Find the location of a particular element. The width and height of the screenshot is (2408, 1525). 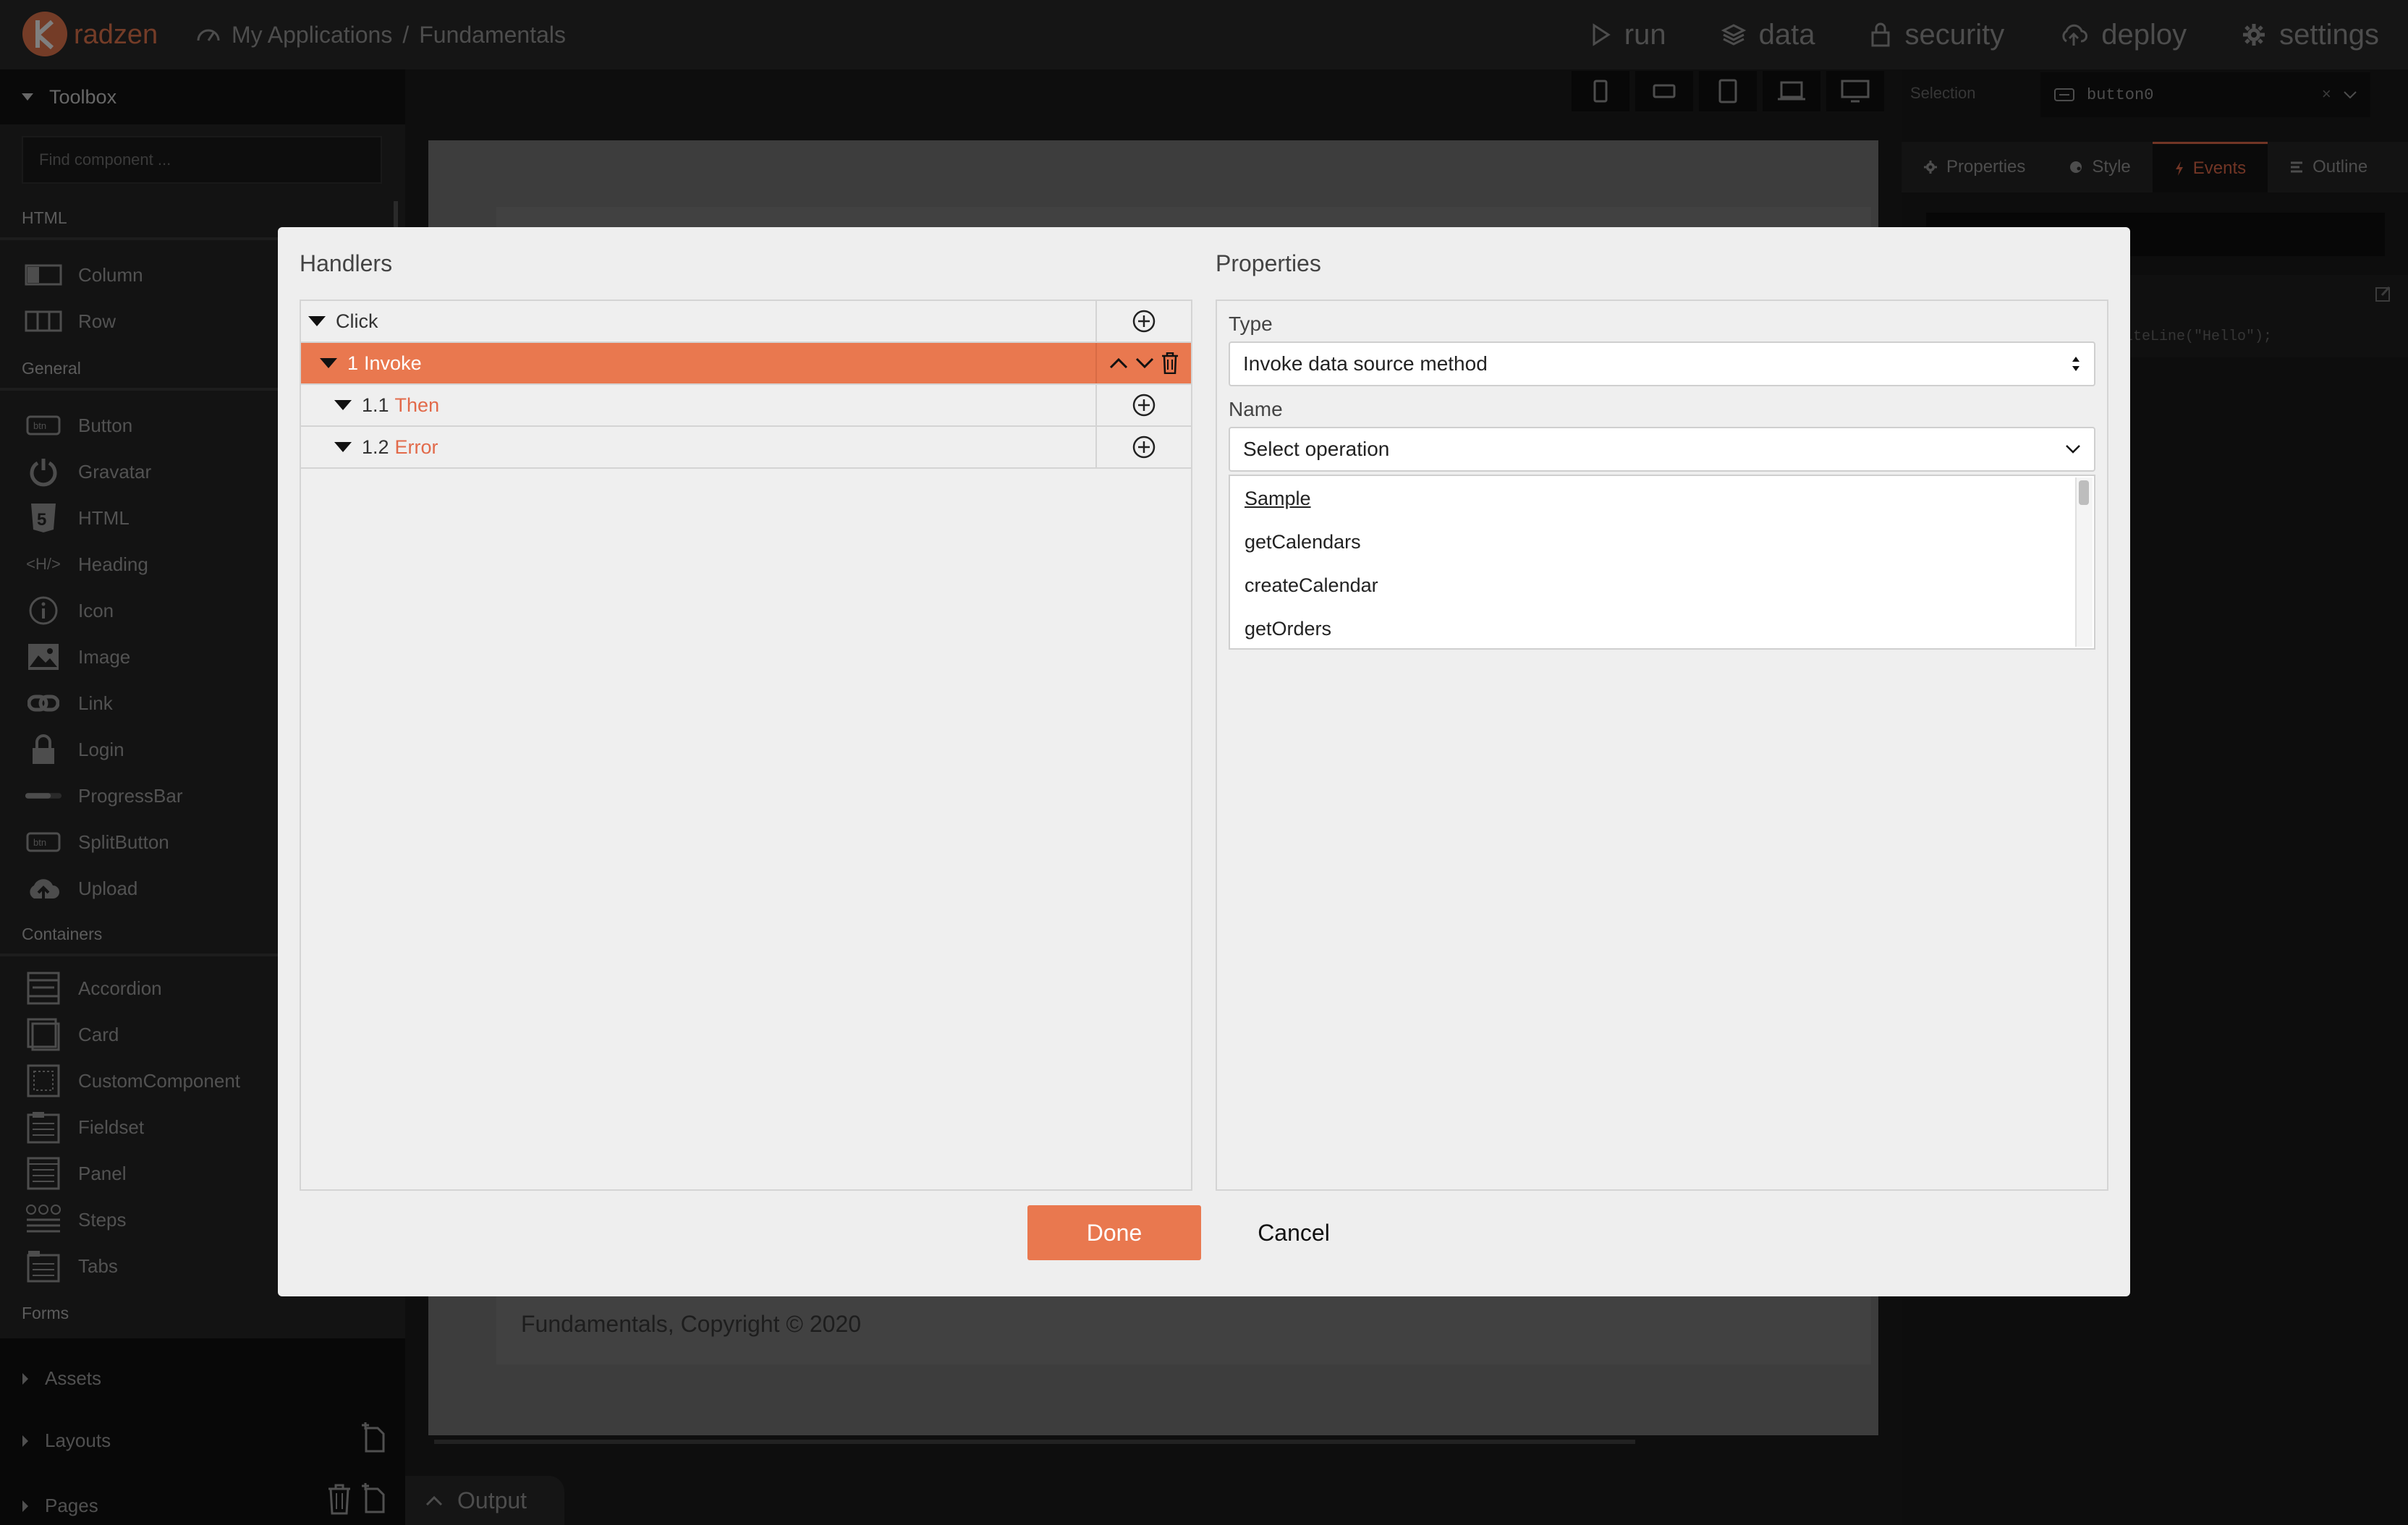

handler-row-then: 1.1 Then is located at coordinates (746, 406).